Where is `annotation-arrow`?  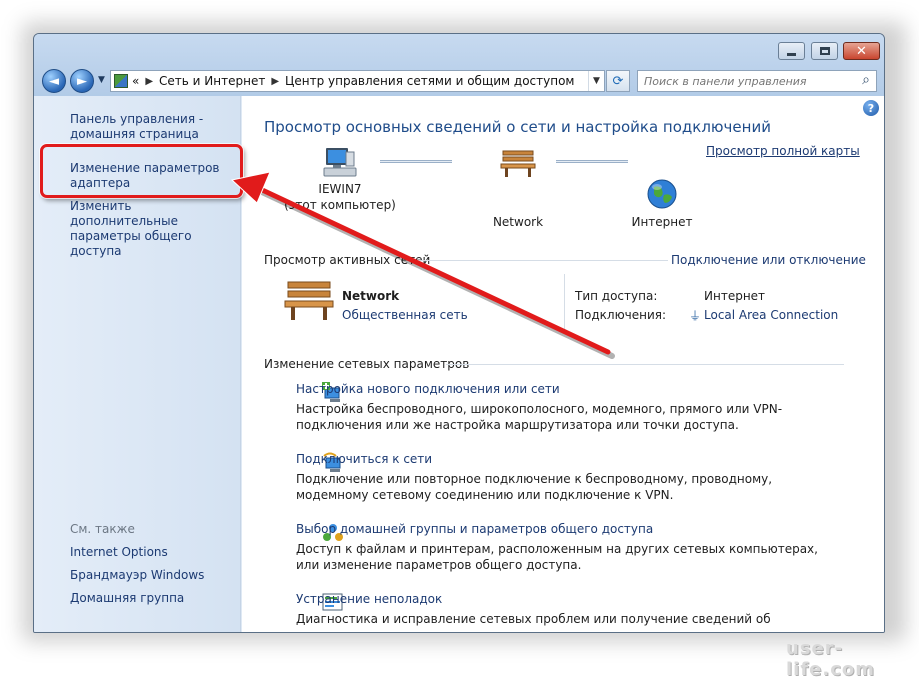
annotation-arrow is located at coordinates (422, 265).